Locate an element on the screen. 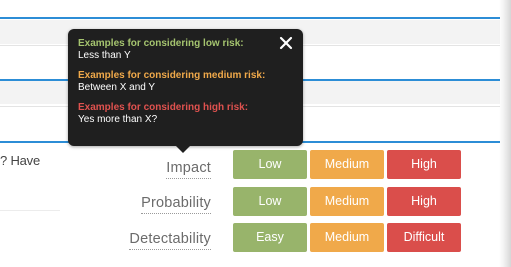  tooltip-high-value: Yes more than X? is located at coordinates (118, 119).